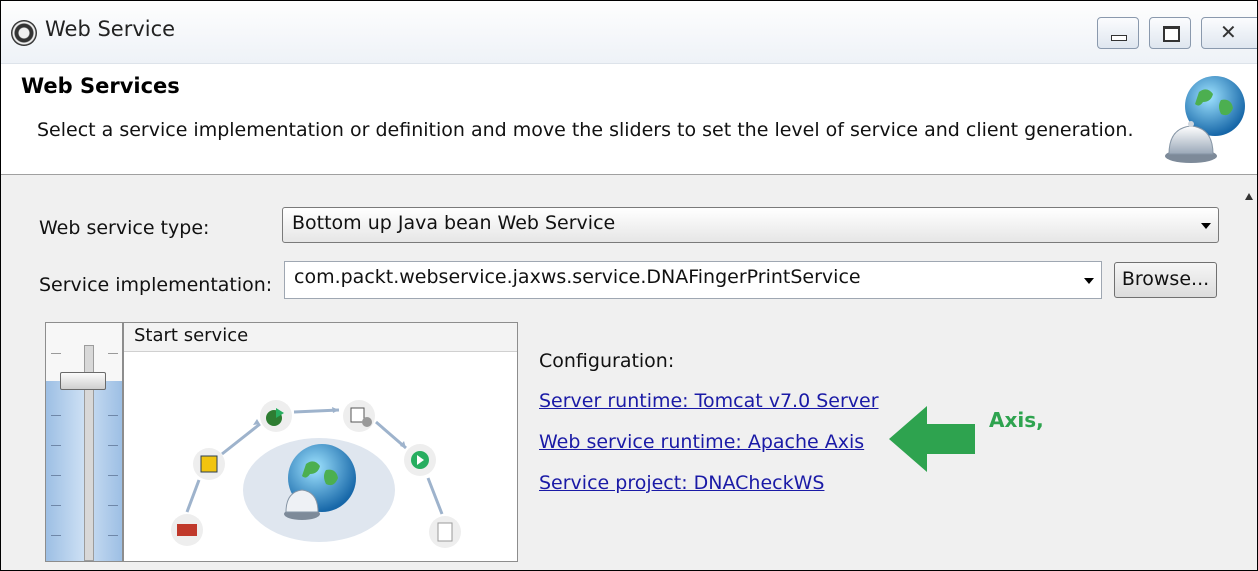 The width and height of the screenshot is (1258, 571). Describe the element at coordinates (110, 29) in the screenshot. I see `window-title: Web Service` at that location.